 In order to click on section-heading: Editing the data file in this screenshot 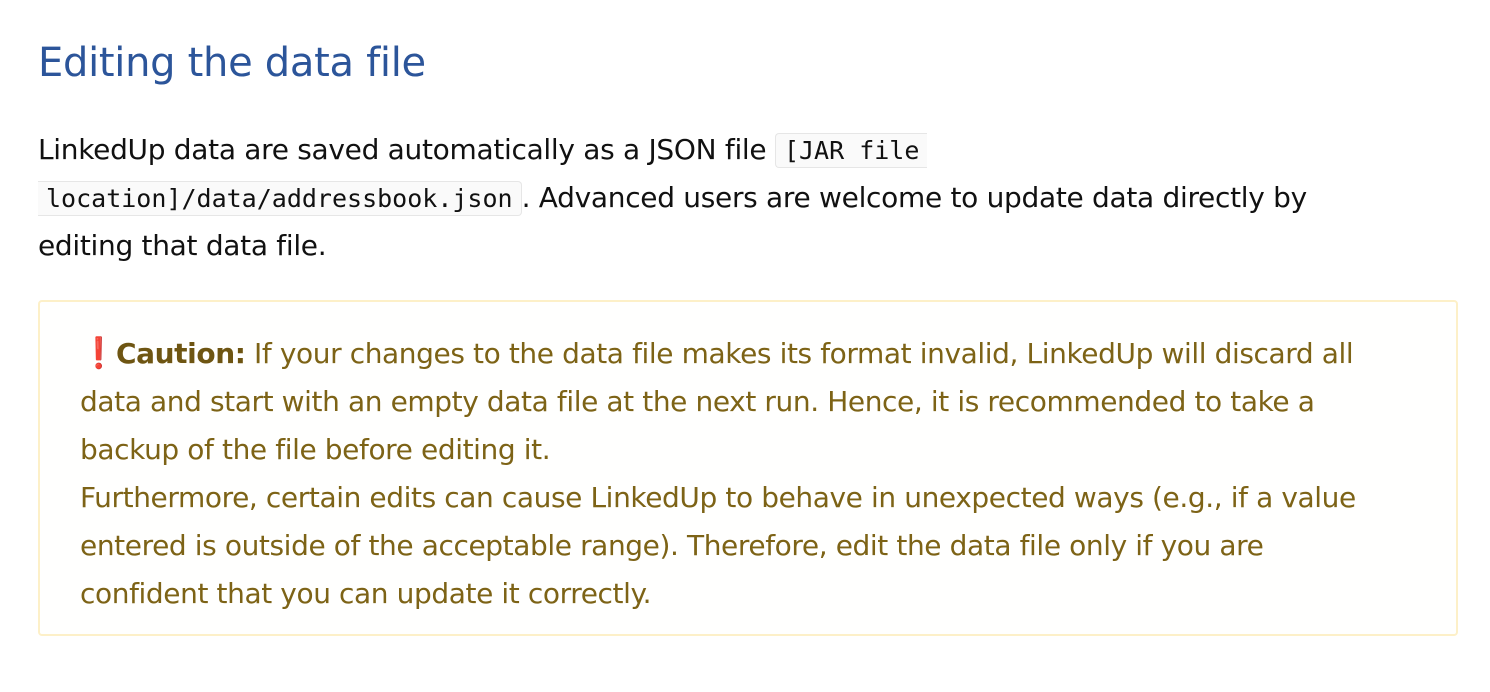, I will do `click(232, 63)`.